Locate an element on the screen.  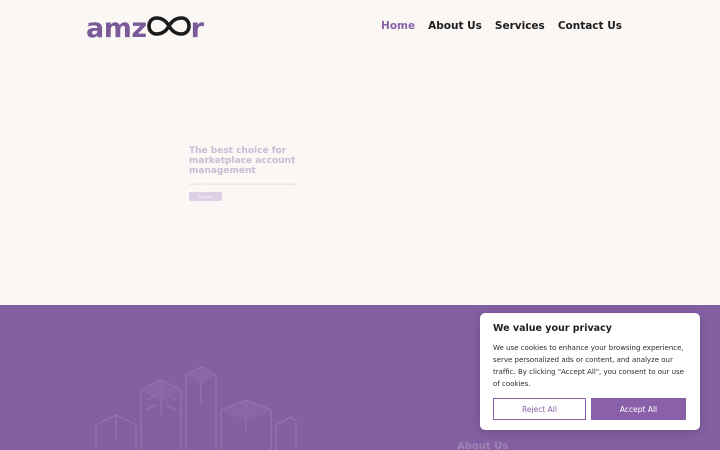
site-logo: amz r is located at coordinates (145, 28).